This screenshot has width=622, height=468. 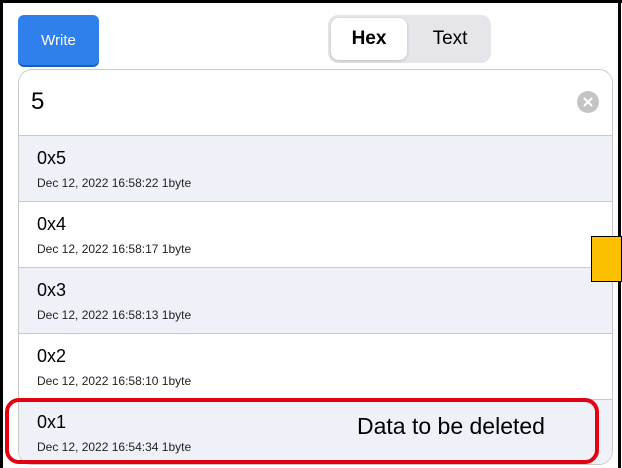 I want to click on list-item-value: 0x3, so click(x=52, y=290).